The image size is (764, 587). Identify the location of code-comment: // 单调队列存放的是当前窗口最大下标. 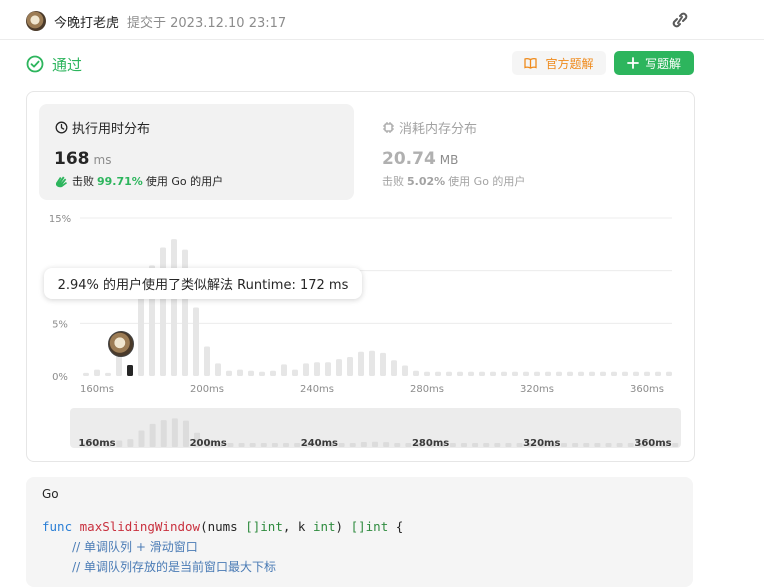
(174, 567).